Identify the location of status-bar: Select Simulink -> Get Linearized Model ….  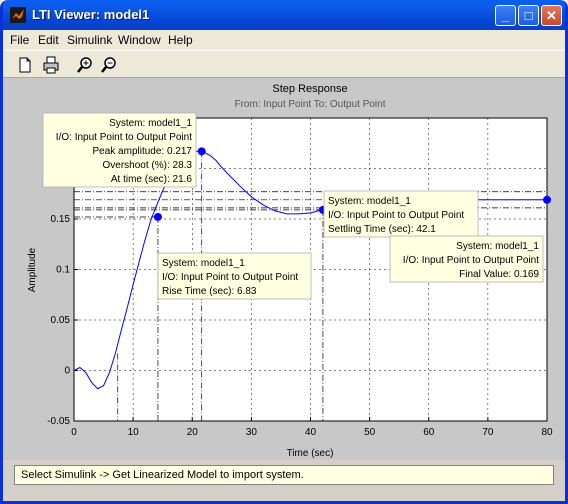
(284, 475).